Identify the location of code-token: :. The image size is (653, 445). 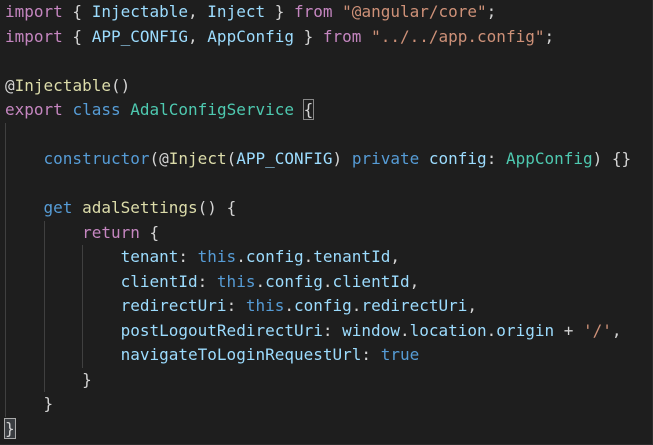
(332, 330).